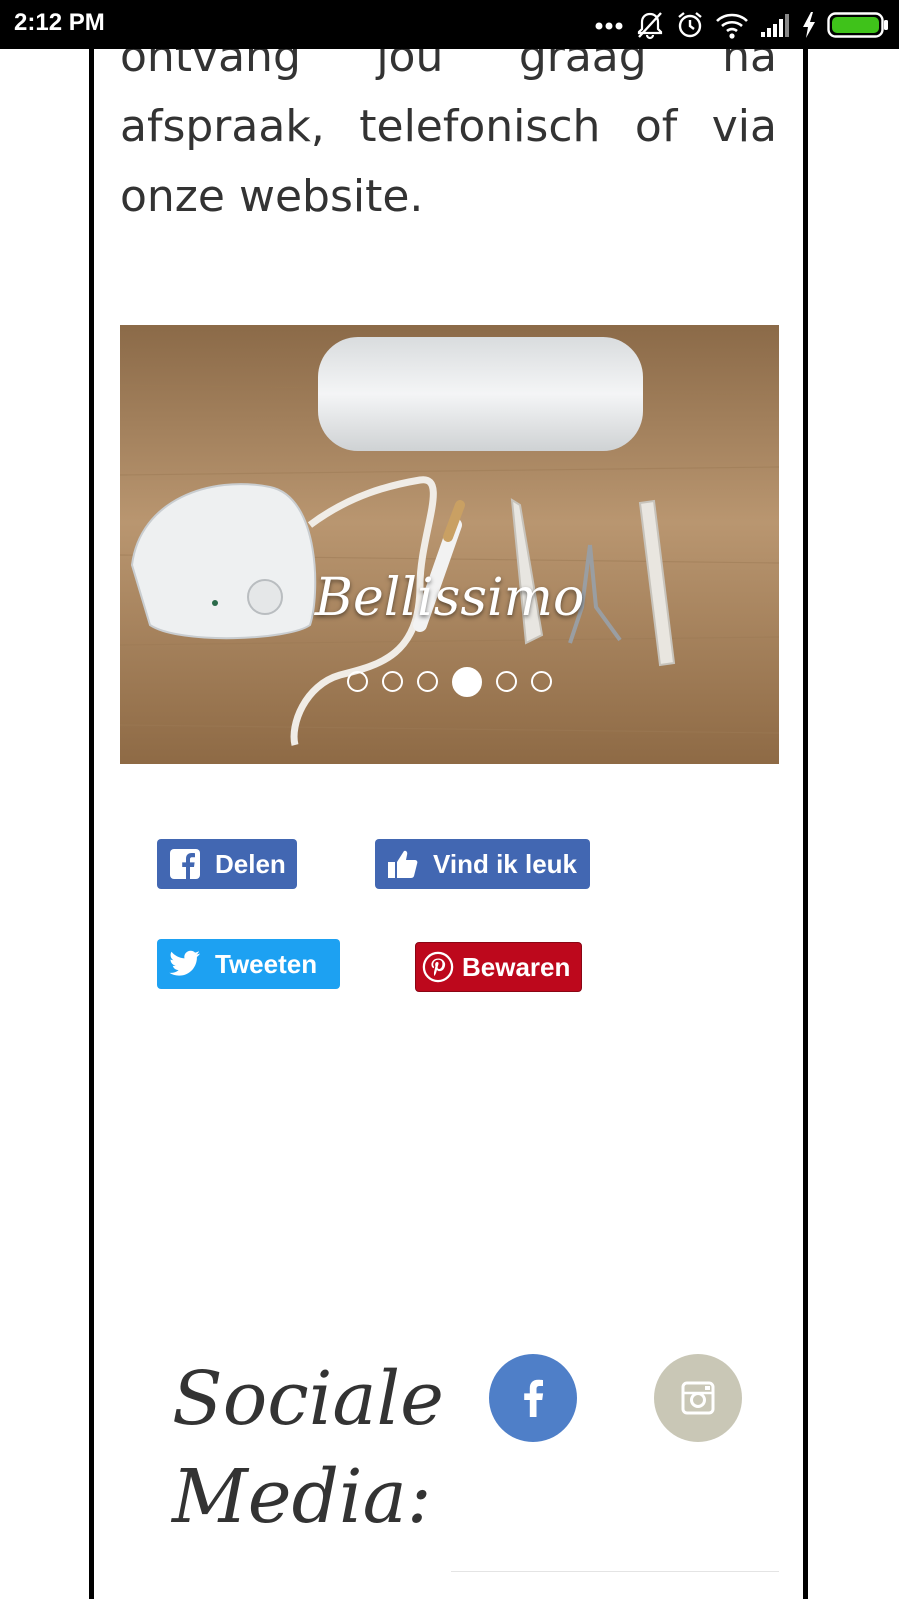 This screenshot has width=899, height=1599. What do you see at coordinates (250, 863) in the screenshot?
I see `facebook-share-label: Delen` at bounding box center [250, 863].